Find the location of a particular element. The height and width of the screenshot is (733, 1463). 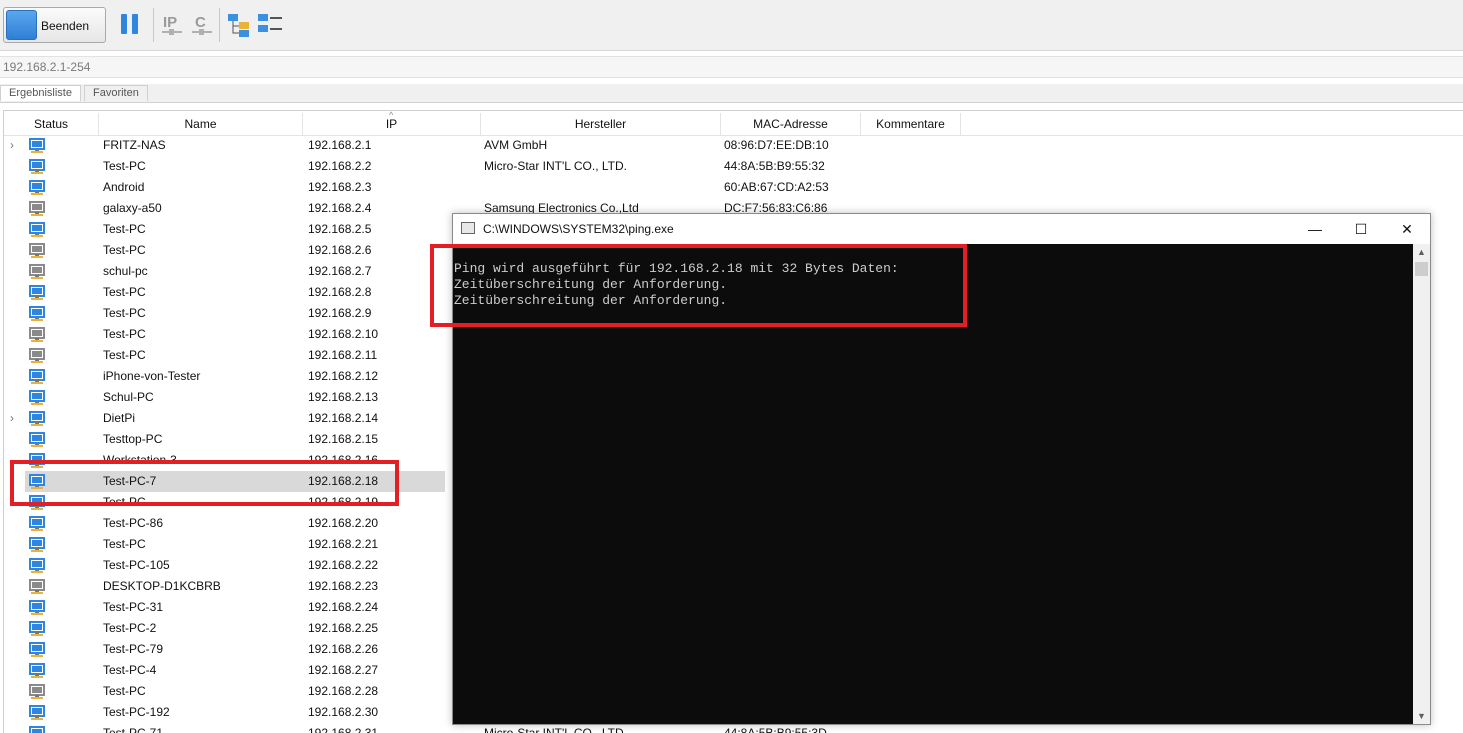

ip-settings-icon: IP is located at coordinates (172, 25).